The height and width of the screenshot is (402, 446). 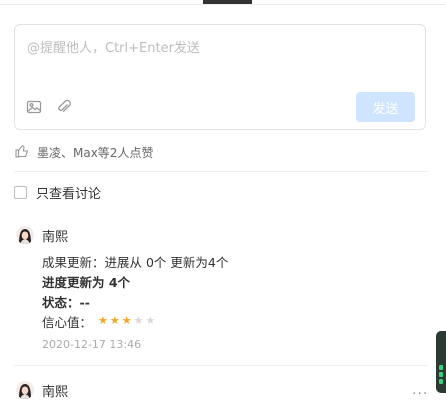 I want to click on comment-progress-update: 进度更新为 4个, so click(x=86, y=282).